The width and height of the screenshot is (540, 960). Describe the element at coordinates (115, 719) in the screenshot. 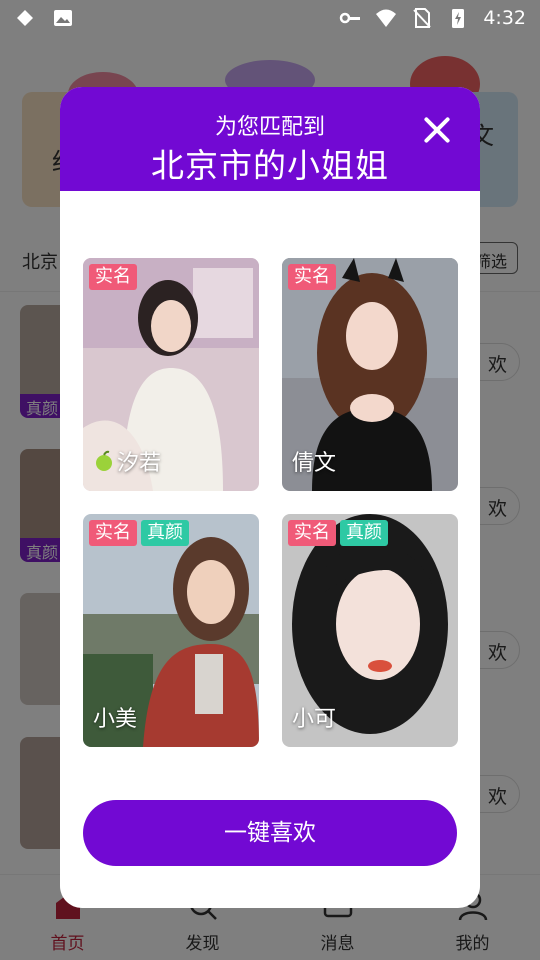

I see `profile-name-text: 小美` at that location.